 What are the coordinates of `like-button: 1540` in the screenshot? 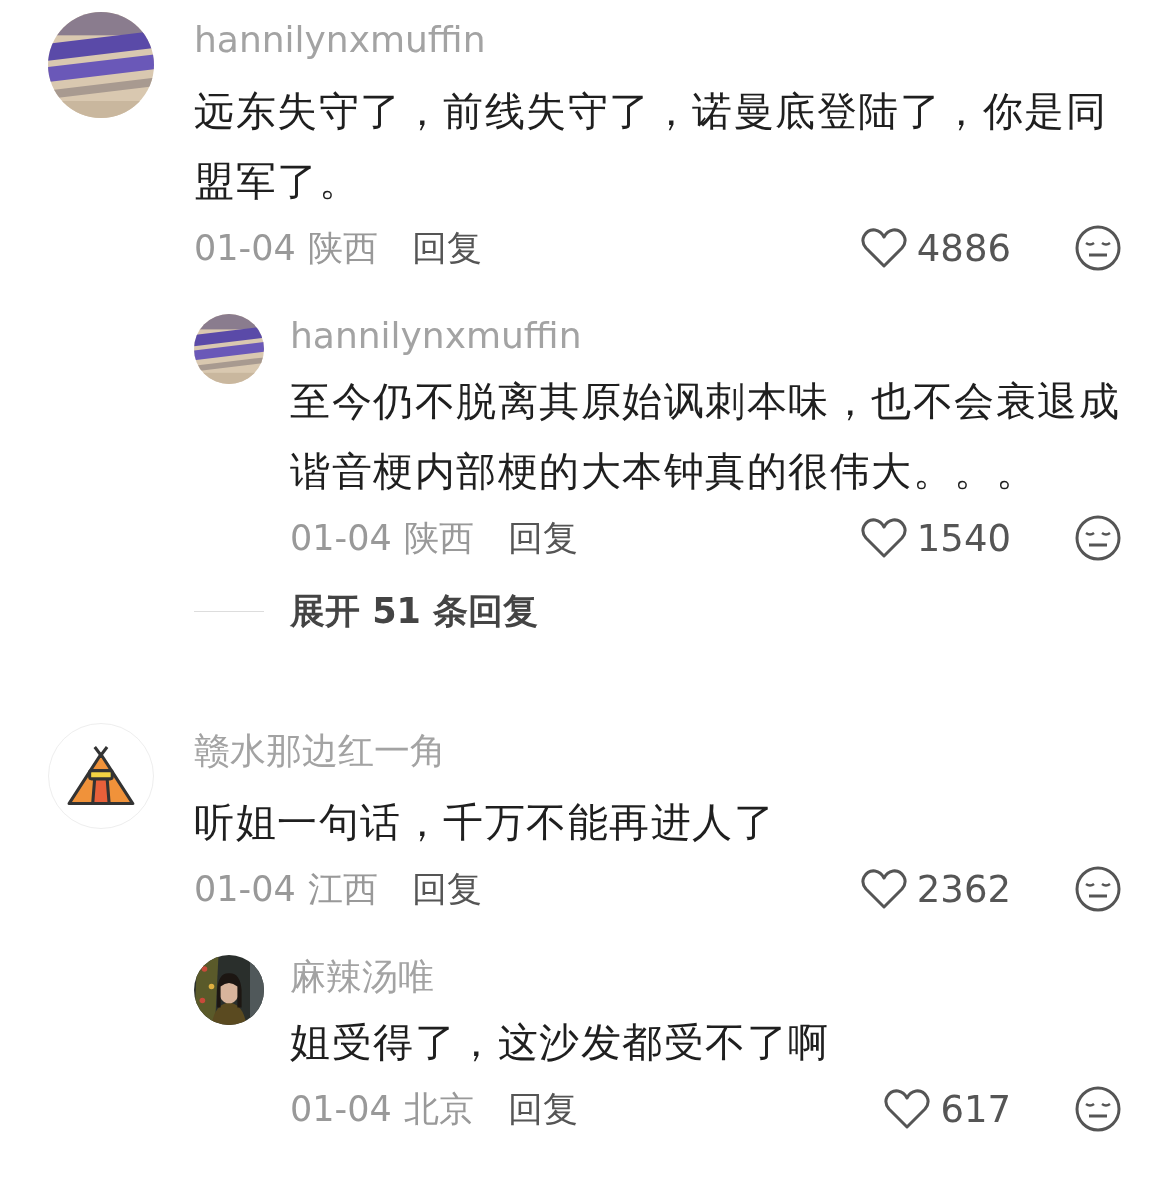 It's located at (935, 538).